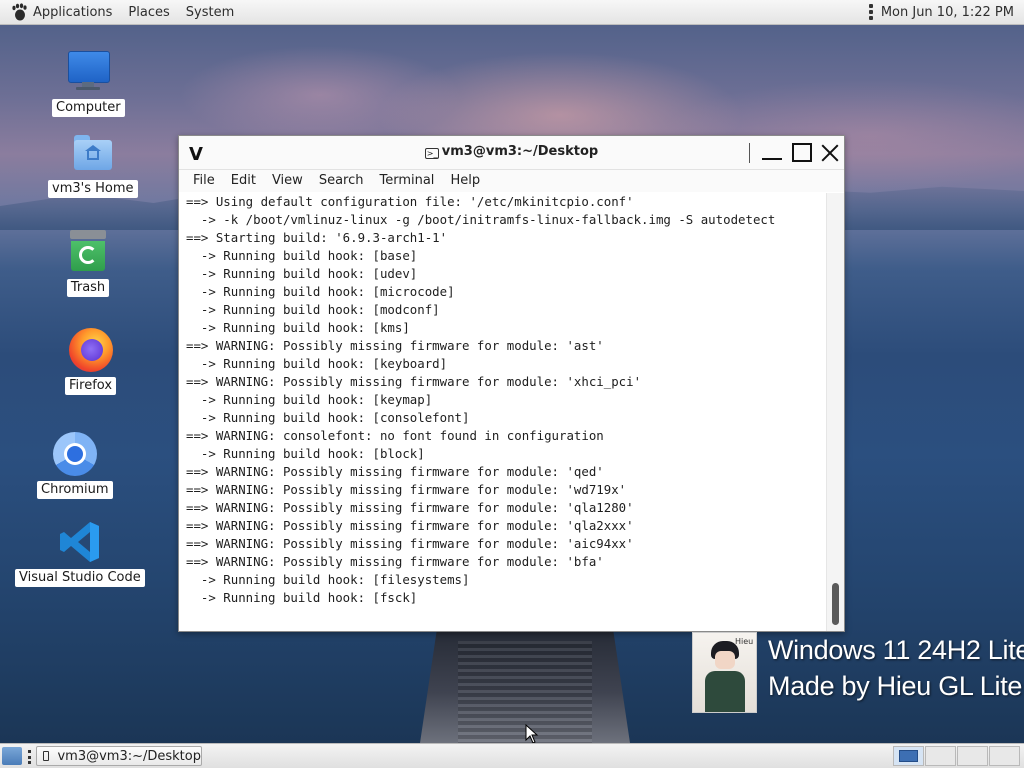 This screenshot has width=1024, height=768. Describe the element at coordinates (744, 641) in the screenshot. I see `watermark-photo-tag: Hieu` at that location.